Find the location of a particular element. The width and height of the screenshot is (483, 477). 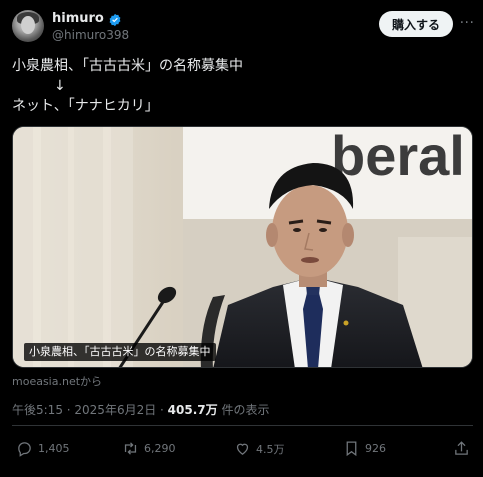

views-count: 405.7万 is located at coordinates (192, 410).